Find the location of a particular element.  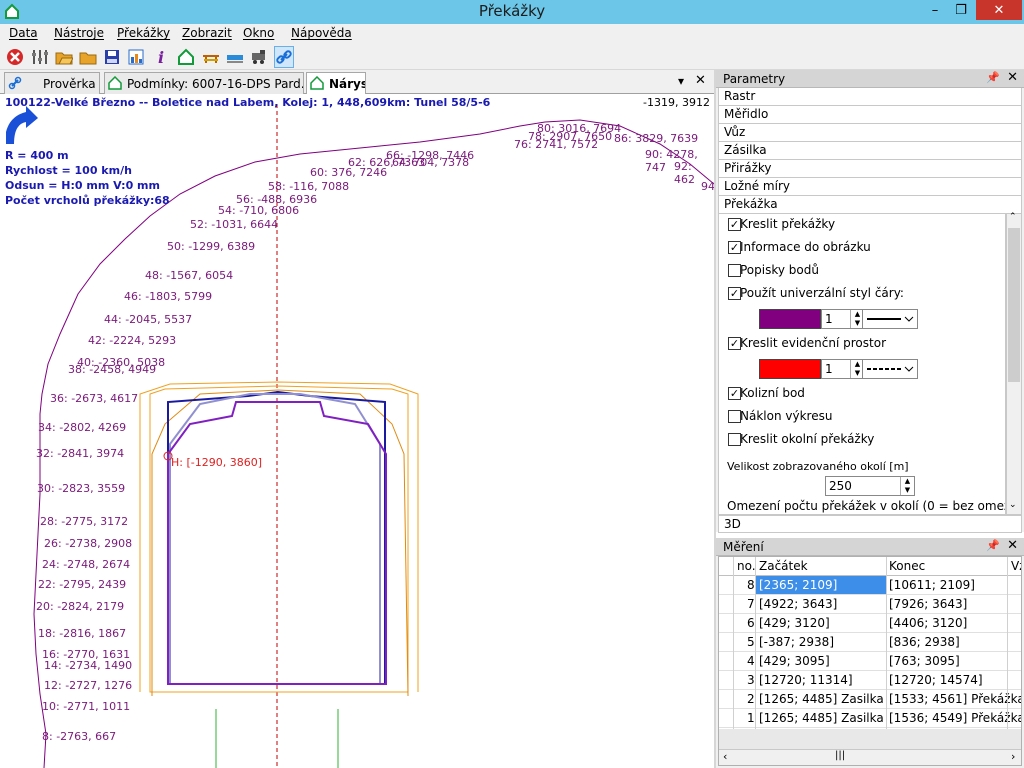

scroll-thumb: ||| is located at coordinates (840, 755).